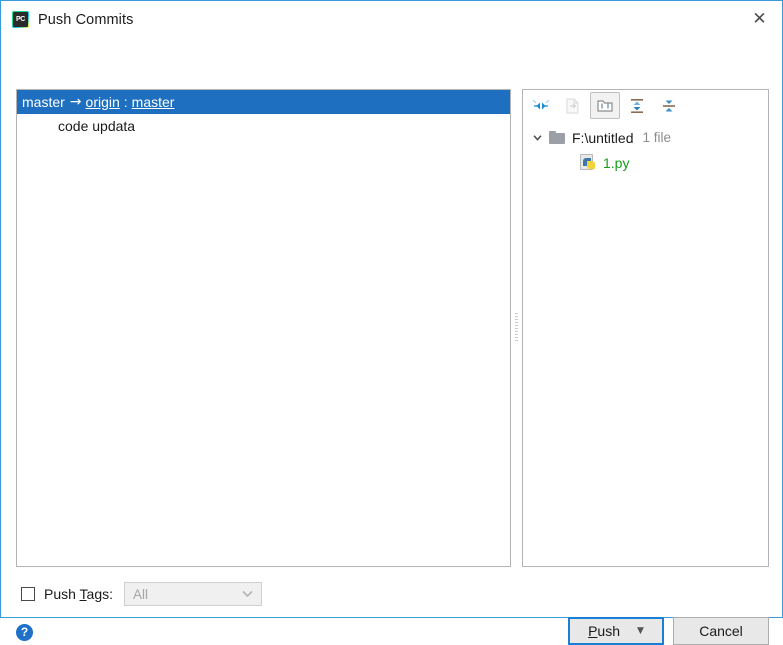 Image resolution: width=783 pixels, height=645 pixels. What do you see at coordinates (28, 594) in the screenshot?
I see `push-tags-checkbox` at bounding box center [28, 594].